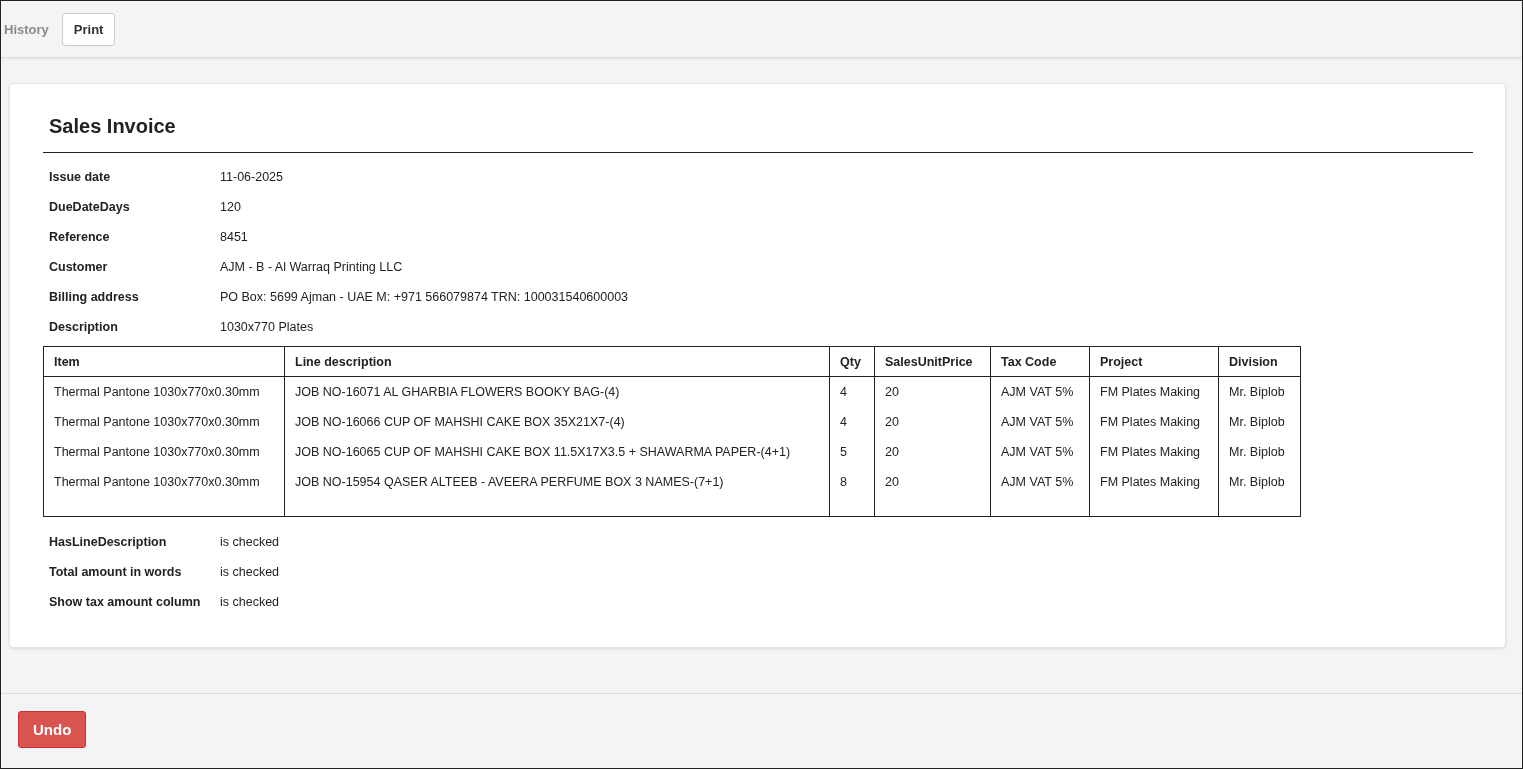 The width and height of the screenshot is (1523, 769). What do you see at coordinates (557, 391) in the screenshot?
I see `table-cell: JOB NO-16071 AL GHARBIA FLOWERS BOOKY BAG-(4)` at bounding box center [557, 391].